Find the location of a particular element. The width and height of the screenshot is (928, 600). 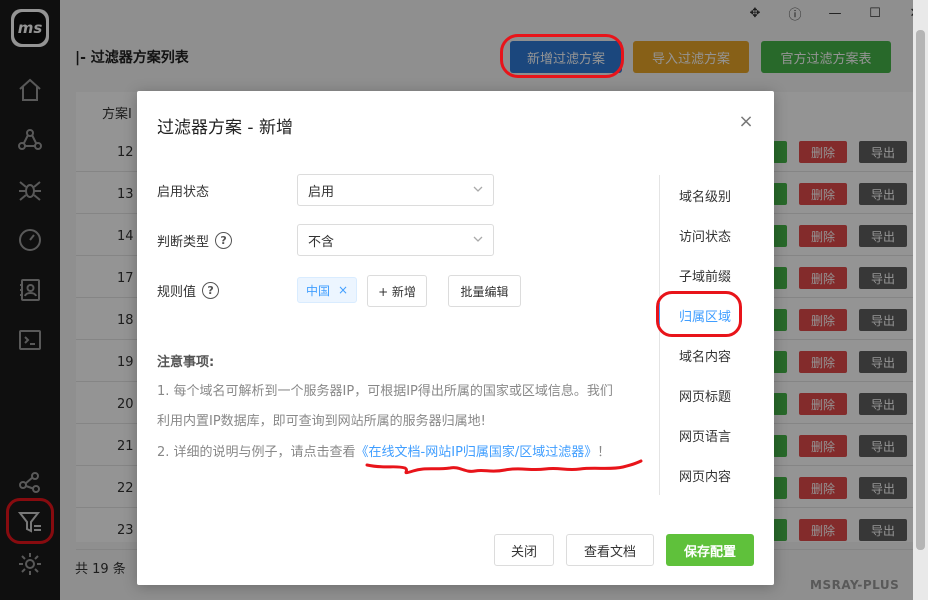

status-label: 启用状态 is located at coordinates (183, 190).